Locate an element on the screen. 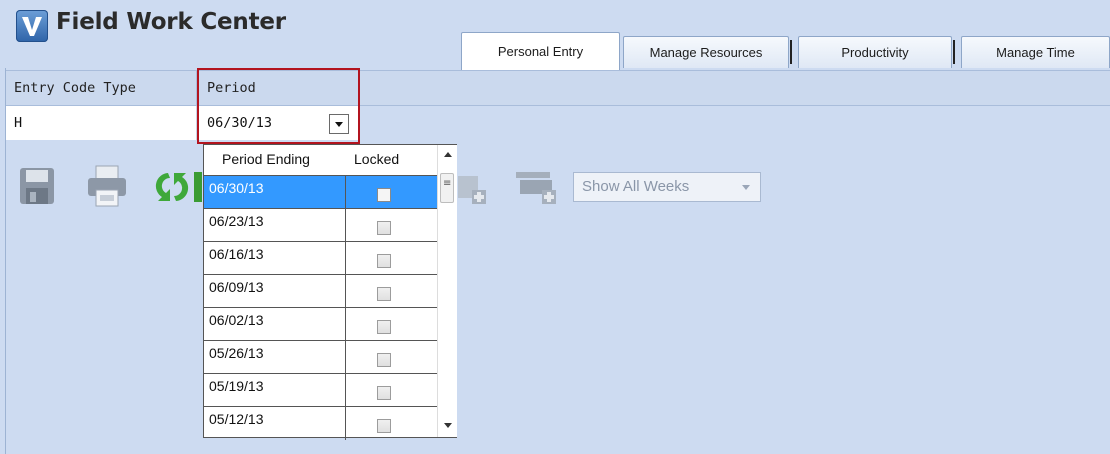 This screenshot has height=454, width=1110. period-option-row: 06/30/13 is located at coordinates (320, 192).